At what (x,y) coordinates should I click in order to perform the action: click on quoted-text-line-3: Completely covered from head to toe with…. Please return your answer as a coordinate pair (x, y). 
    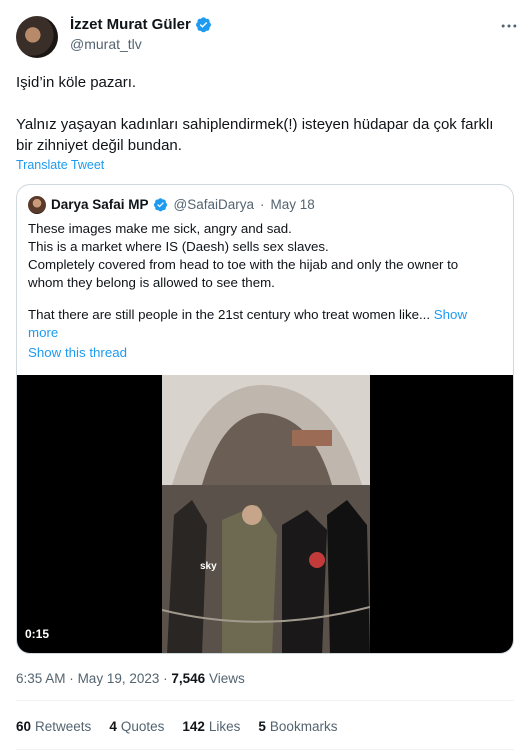
    Looking at the image, I should click on (243, 264).